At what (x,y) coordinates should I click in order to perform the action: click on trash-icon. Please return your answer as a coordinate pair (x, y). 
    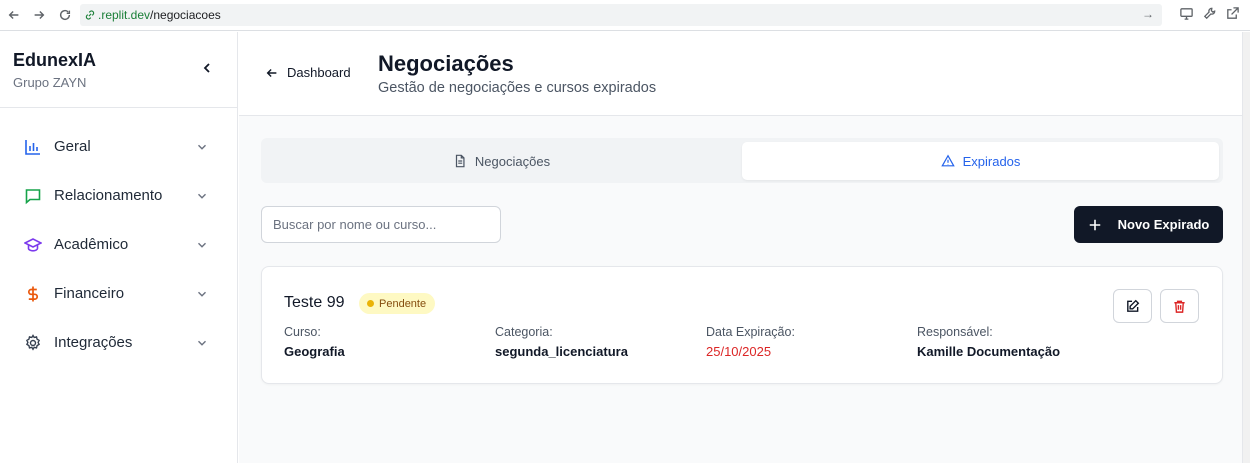
    Looking at the image, I should click on (1179, 306).